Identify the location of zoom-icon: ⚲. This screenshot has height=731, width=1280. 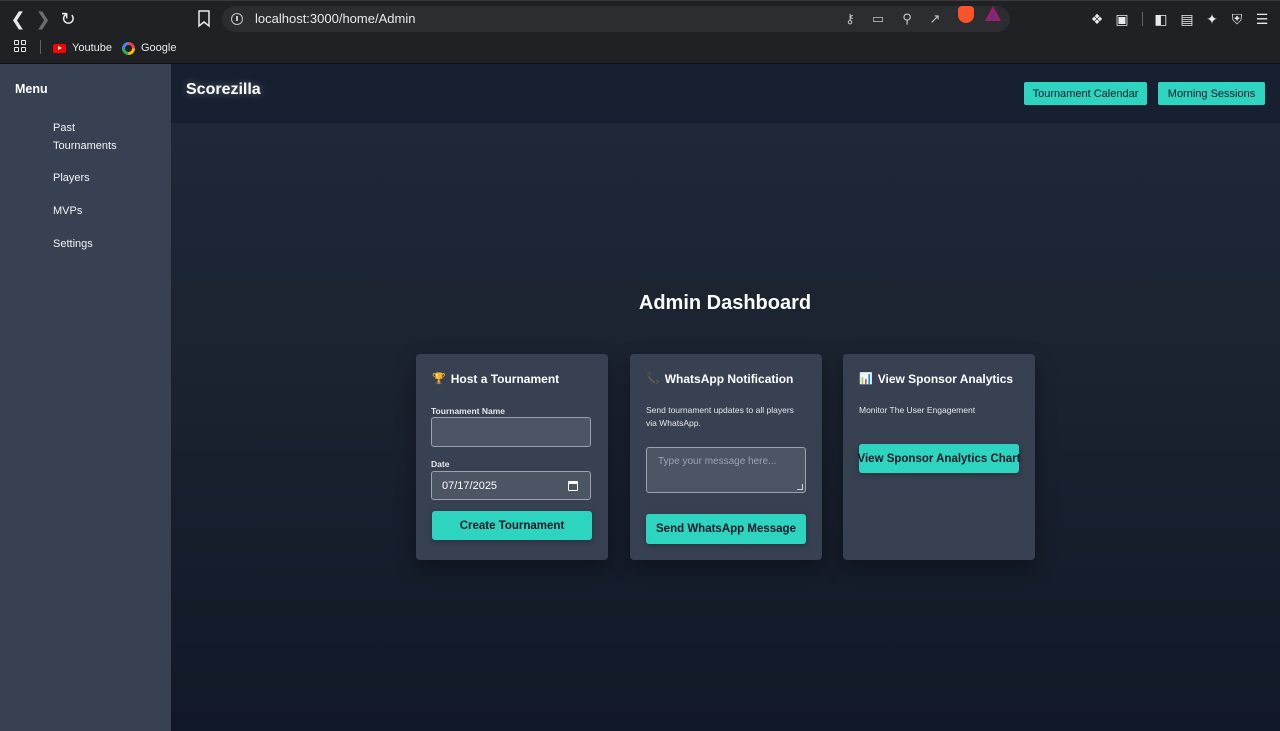
(907, 19).